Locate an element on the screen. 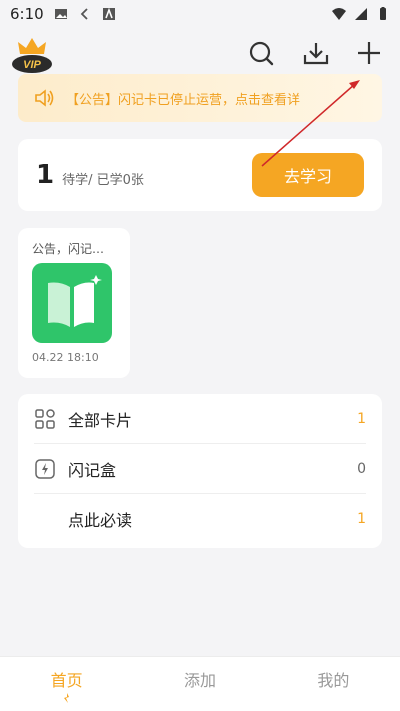 The height and width of the screenshot is (711, 400). notice-text: 【公告】闪记卡已停止运营，点击查看详 is located at coordinates (183, 100).